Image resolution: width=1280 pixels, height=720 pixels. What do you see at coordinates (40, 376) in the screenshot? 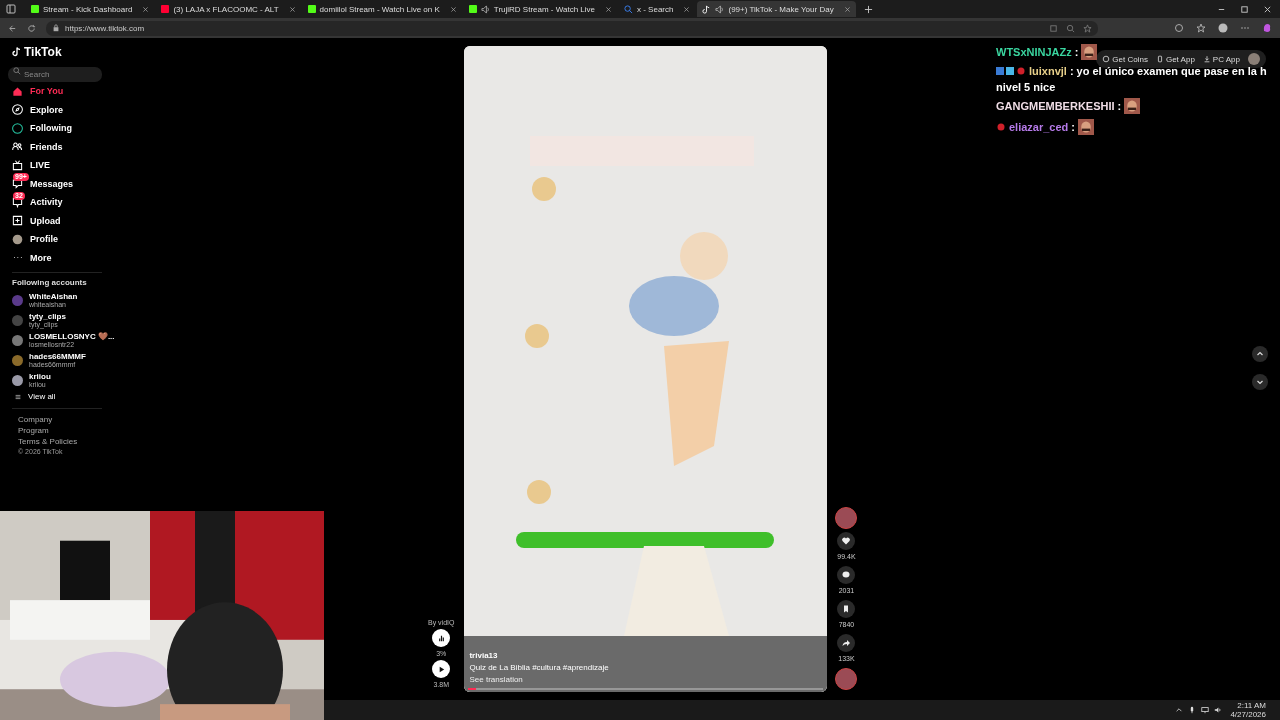
I see `account-name: kriiou` at bounding box center [40, 376].